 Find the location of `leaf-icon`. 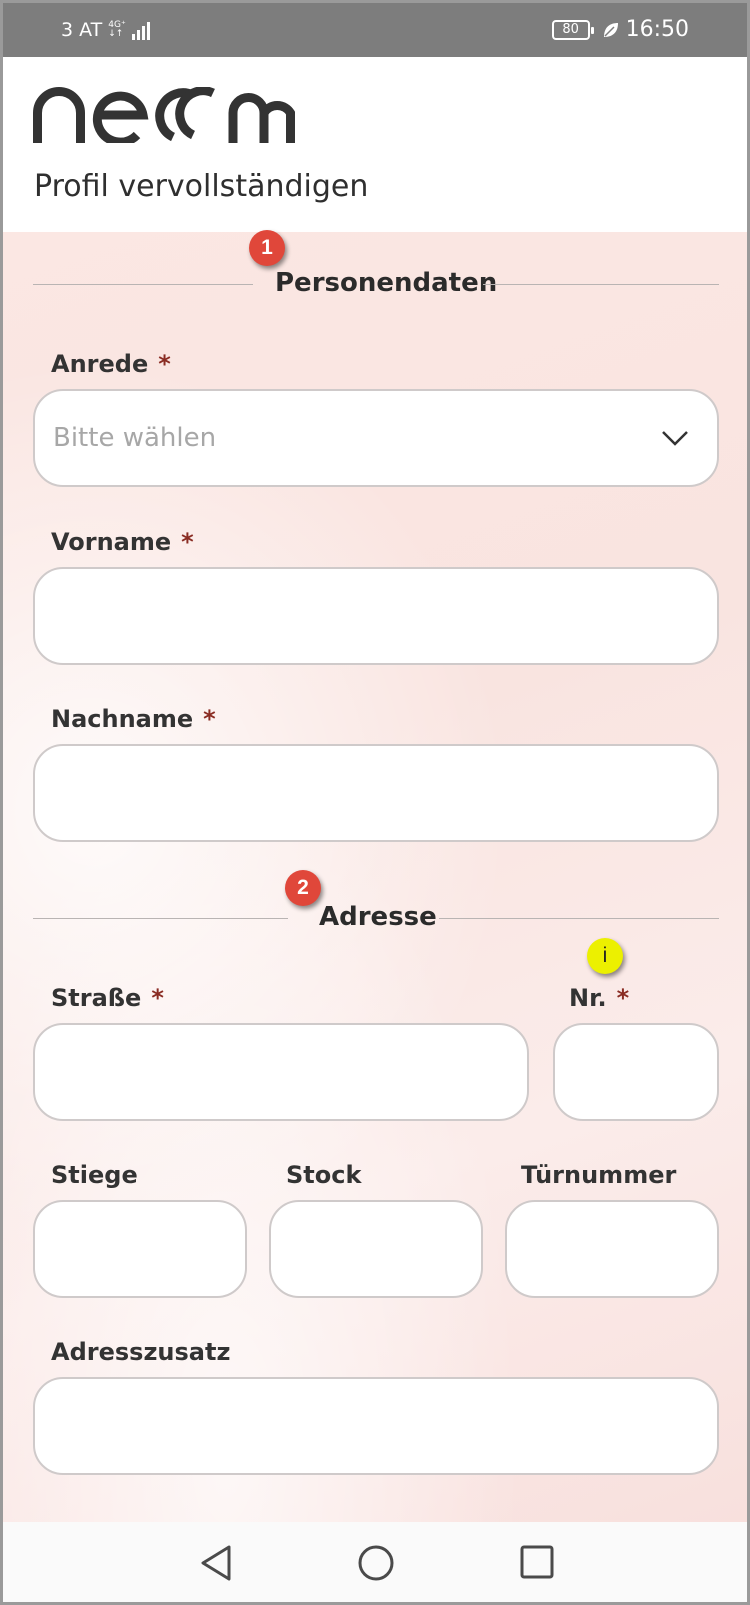

leaf-icon is located at coordinates (610, 29).